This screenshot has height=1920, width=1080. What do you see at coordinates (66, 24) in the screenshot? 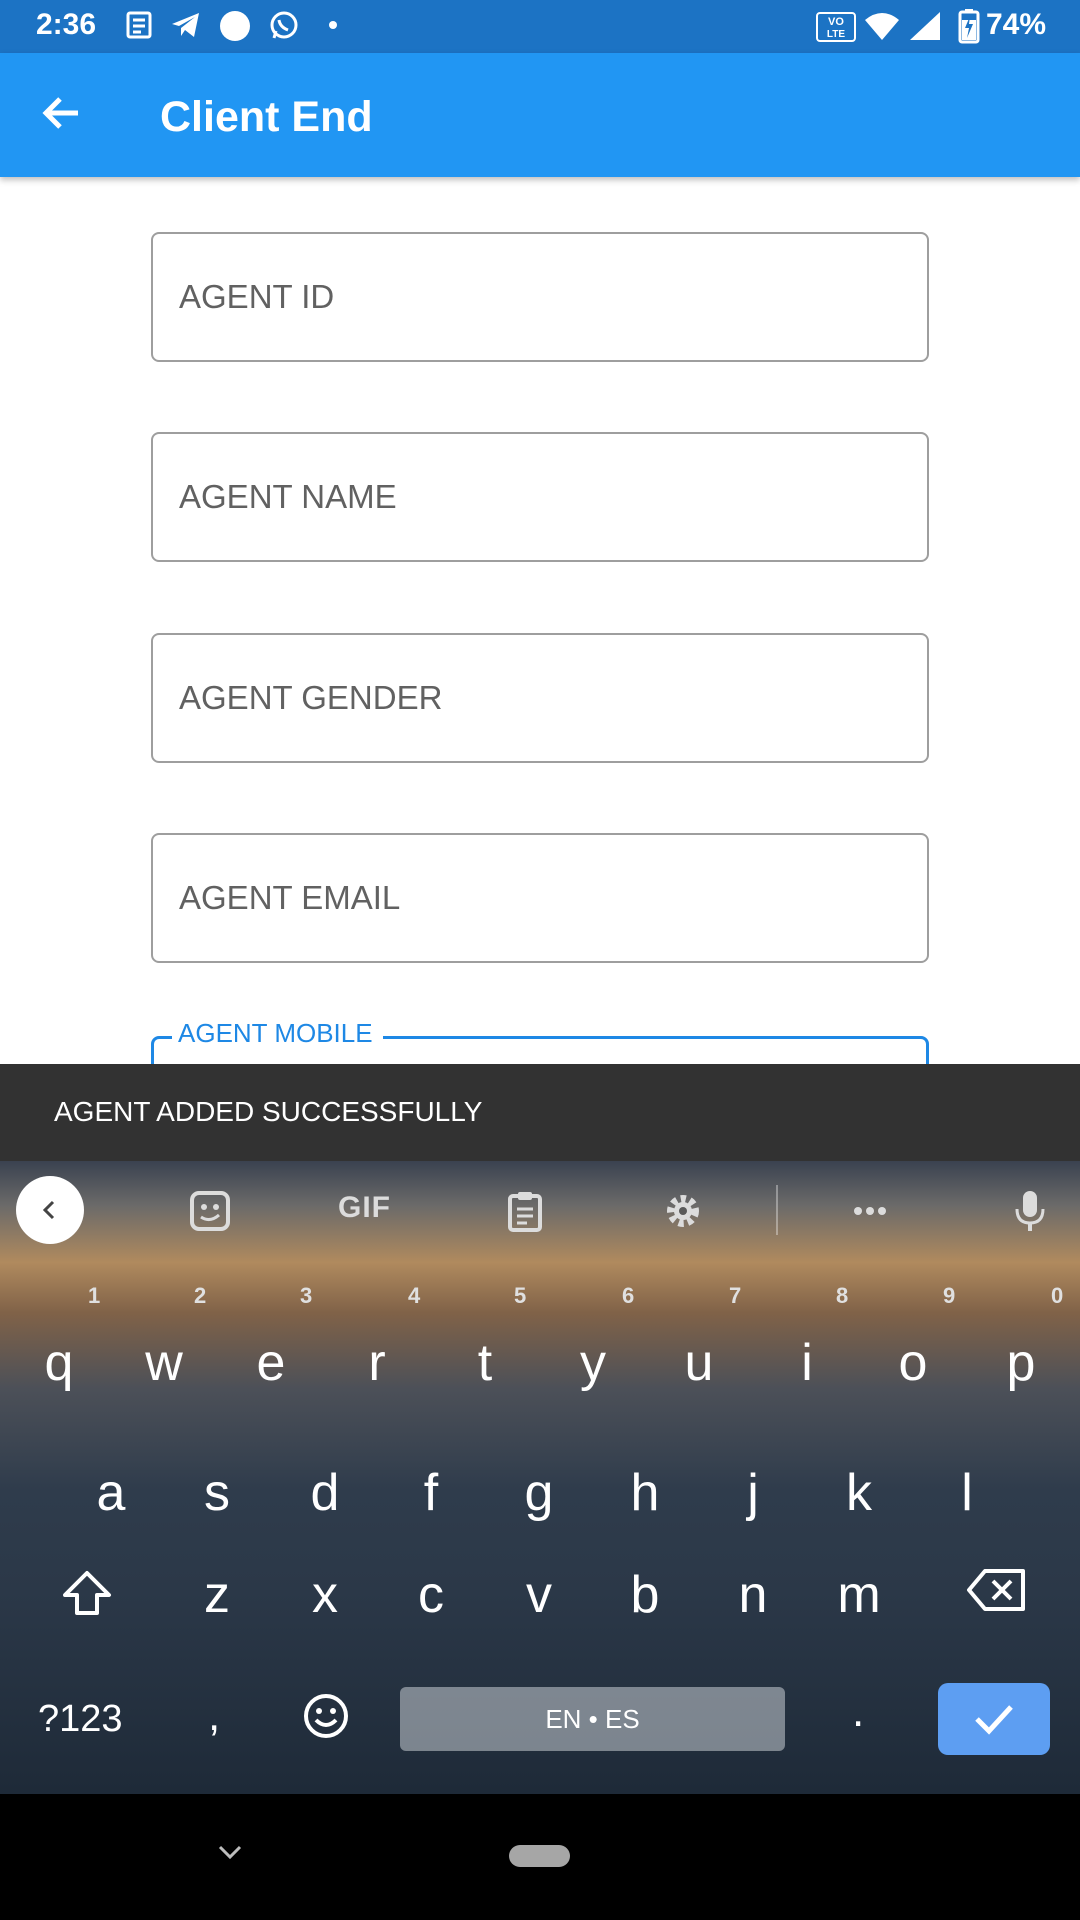
I see `status-time: 2:36` at bounding box center [66, 24].